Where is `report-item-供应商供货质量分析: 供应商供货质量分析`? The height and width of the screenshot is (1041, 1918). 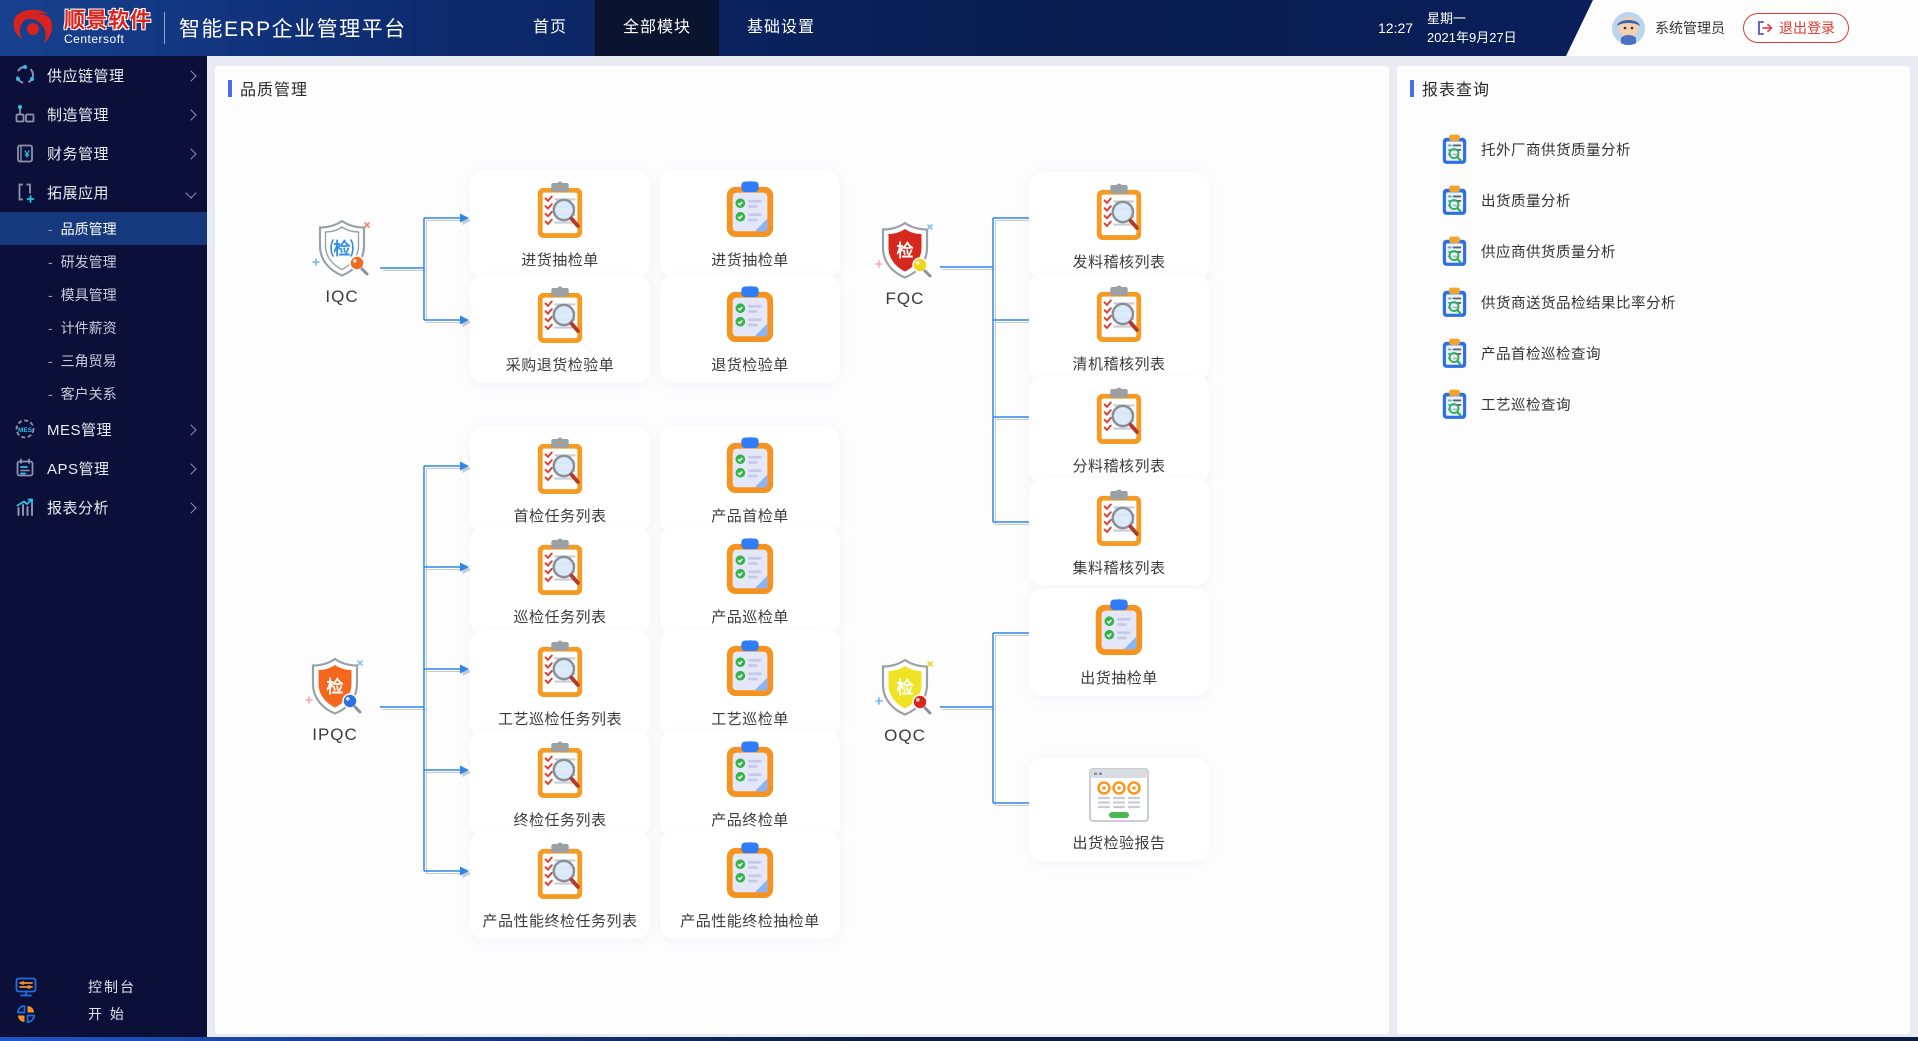
report-item-供应商供货质量分析: 供应商供货质量分析 is located at coordinates (1558, 251).